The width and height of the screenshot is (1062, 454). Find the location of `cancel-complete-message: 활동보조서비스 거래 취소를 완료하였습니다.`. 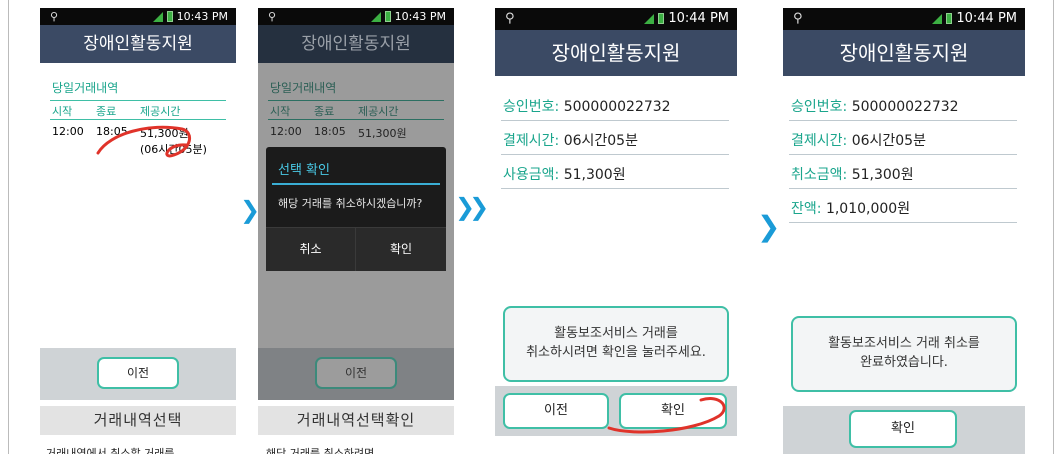

cancel-complete-message: 활동보조서비스 거래 취소를 완료하였습니다. is located at coordinates (904, 354).